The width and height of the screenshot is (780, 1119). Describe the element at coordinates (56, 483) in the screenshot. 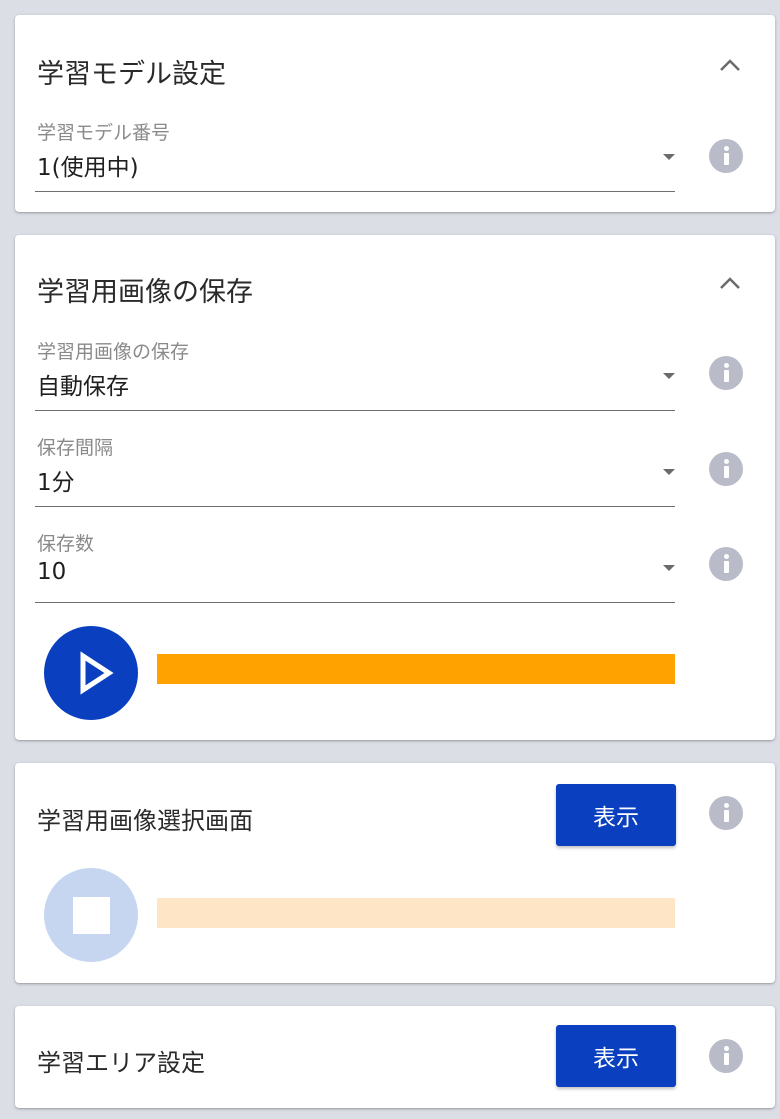

I see `save-interval-value: 1分` at that location.